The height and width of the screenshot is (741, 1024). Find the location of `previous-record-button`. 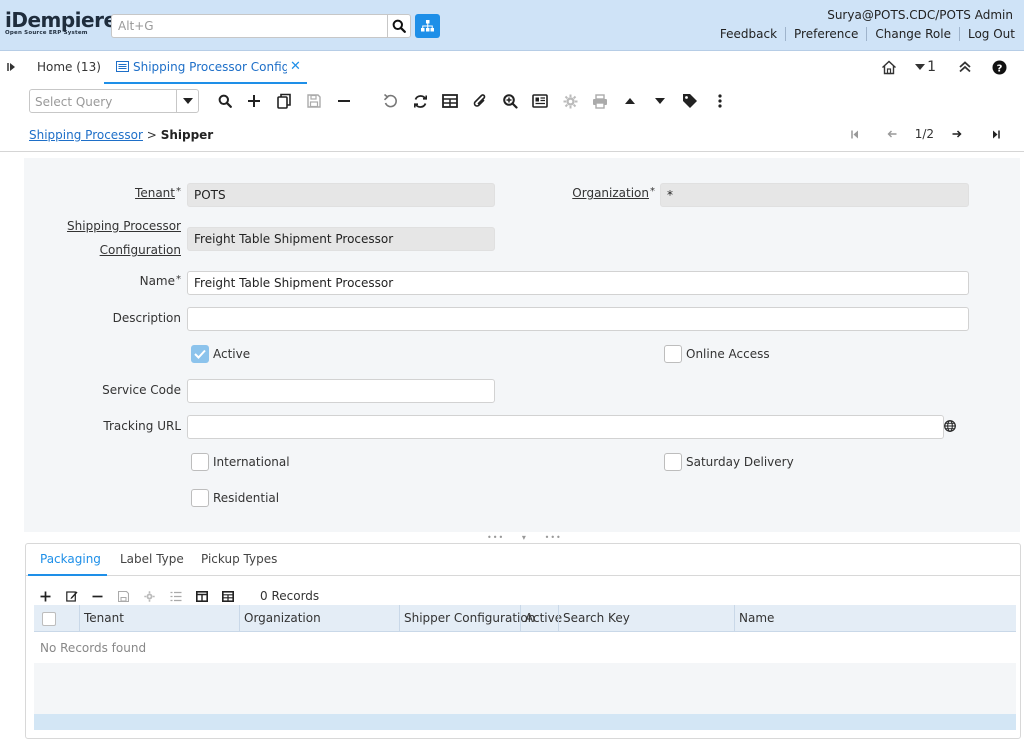

previous-record-button is located at coordinates (630, 101).